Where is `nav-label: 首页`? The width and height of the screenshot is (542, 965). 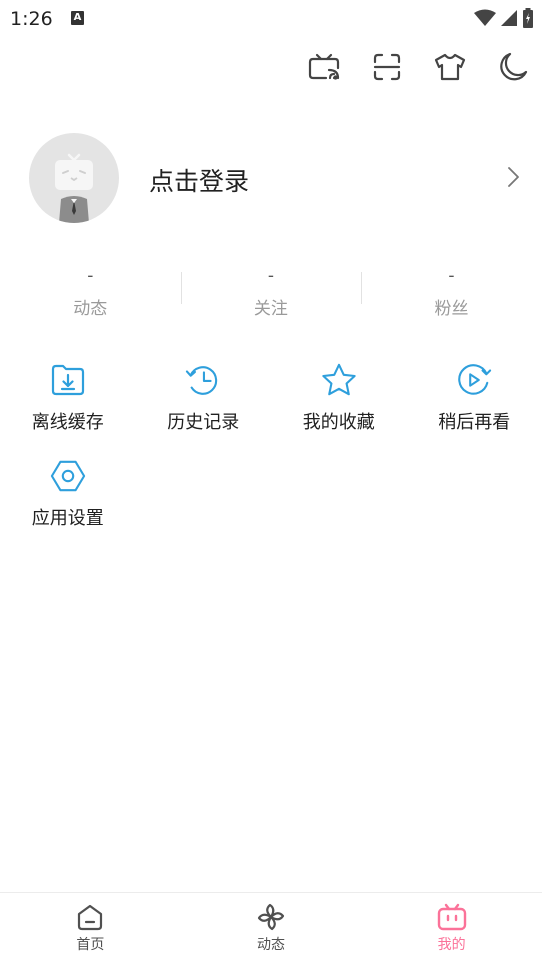 nav-label: 首页 is located at coordinates (90, 945).